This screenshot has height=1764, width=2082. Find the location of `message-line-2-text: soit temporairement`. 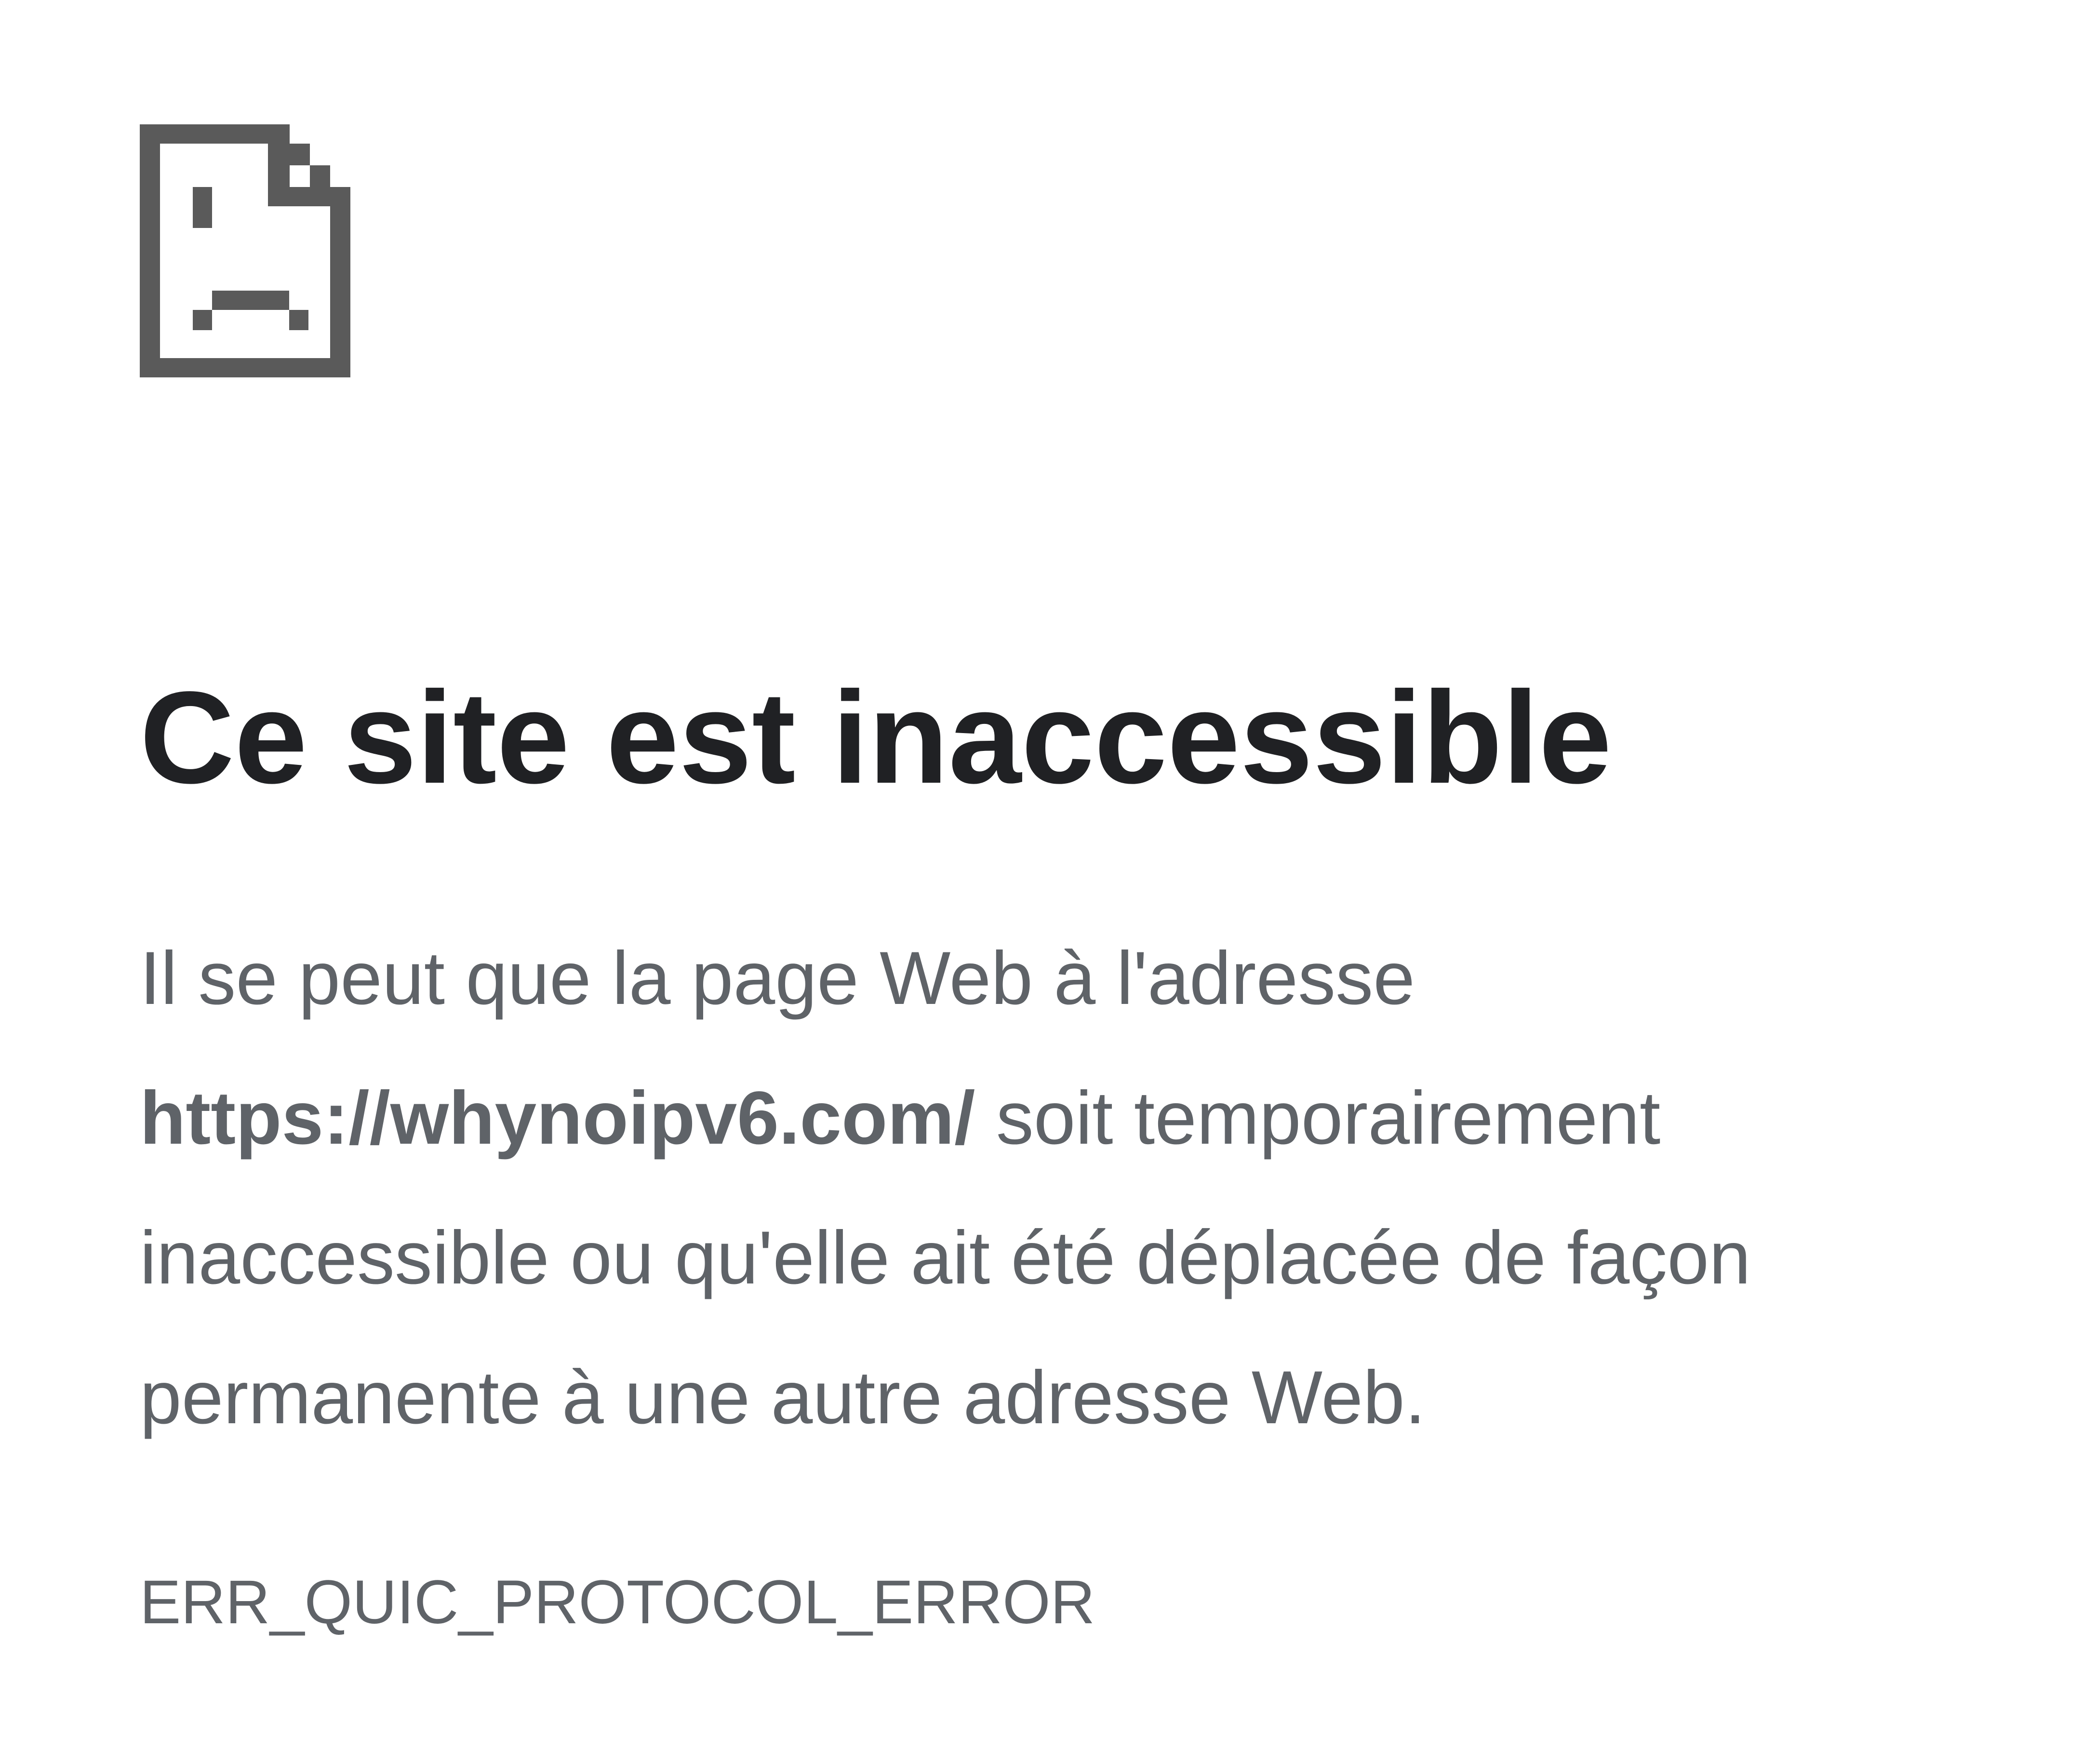

message-line-2-text: soit temporairement is located at coordinates (1318, 1118).